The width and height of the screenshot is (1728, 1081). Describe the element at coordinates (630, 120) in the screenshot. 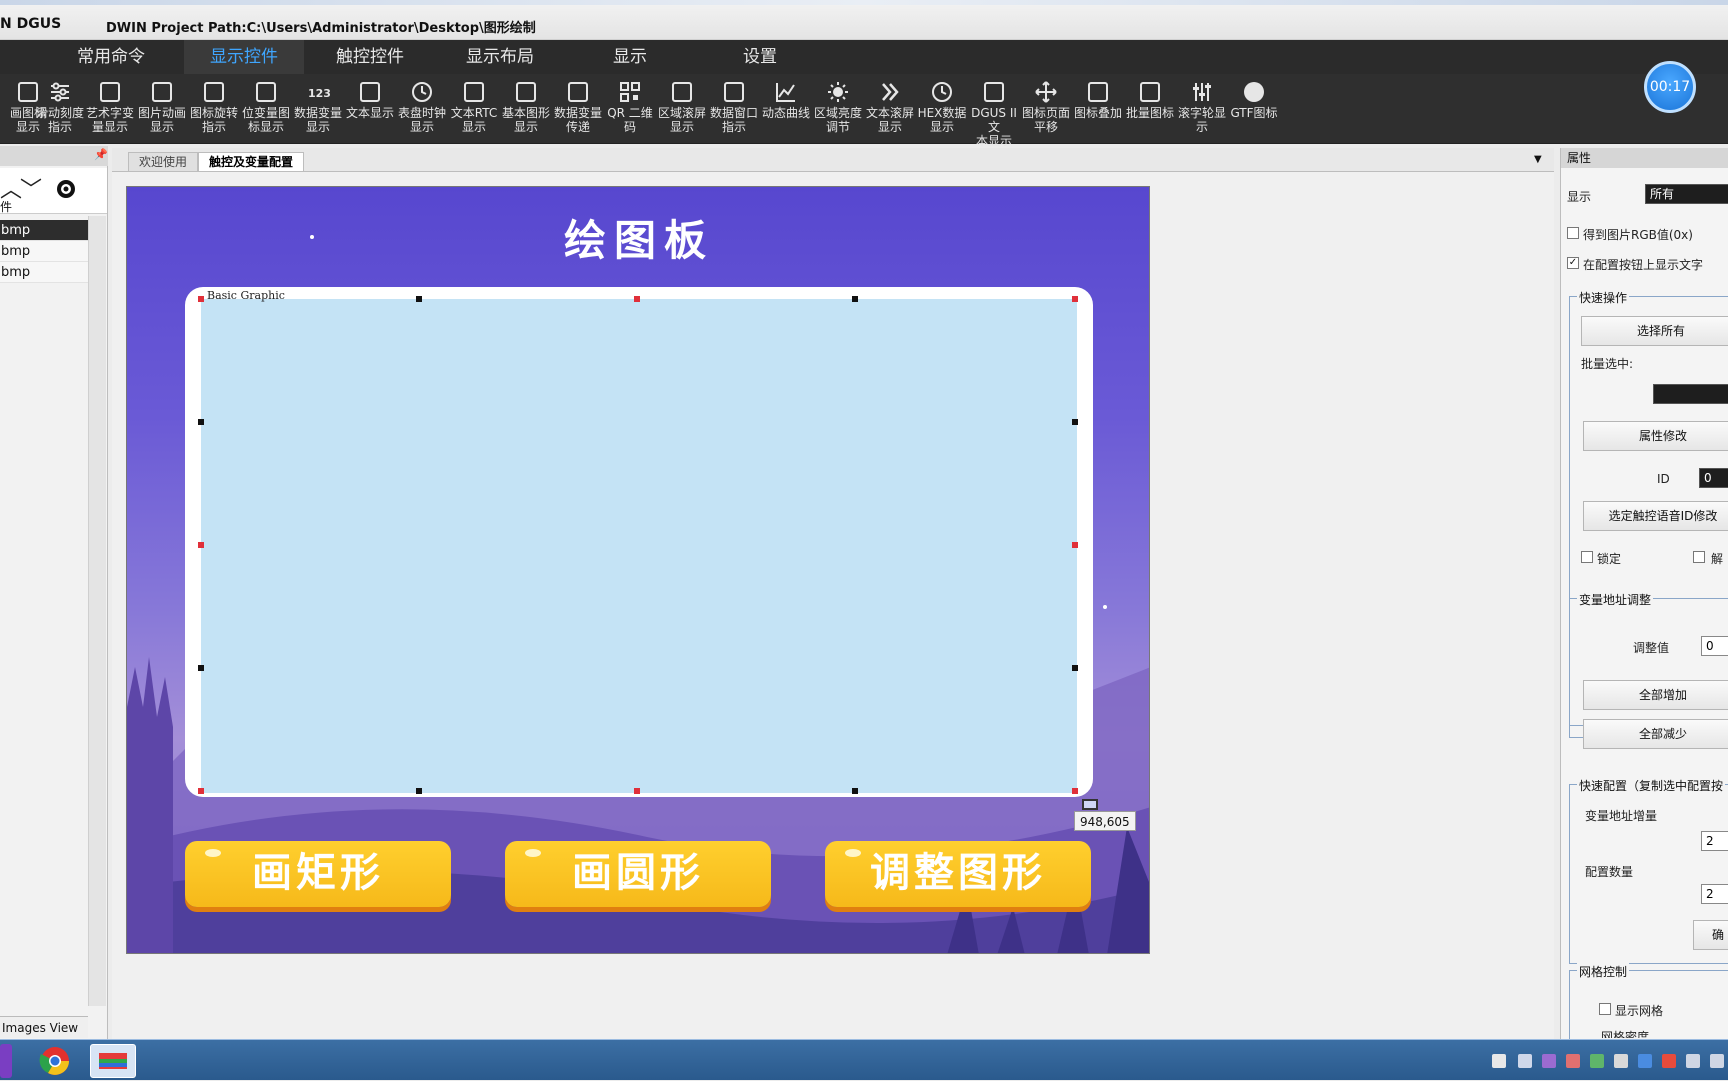

I see `toolbar-button-label: QR 二维 码` at that location.